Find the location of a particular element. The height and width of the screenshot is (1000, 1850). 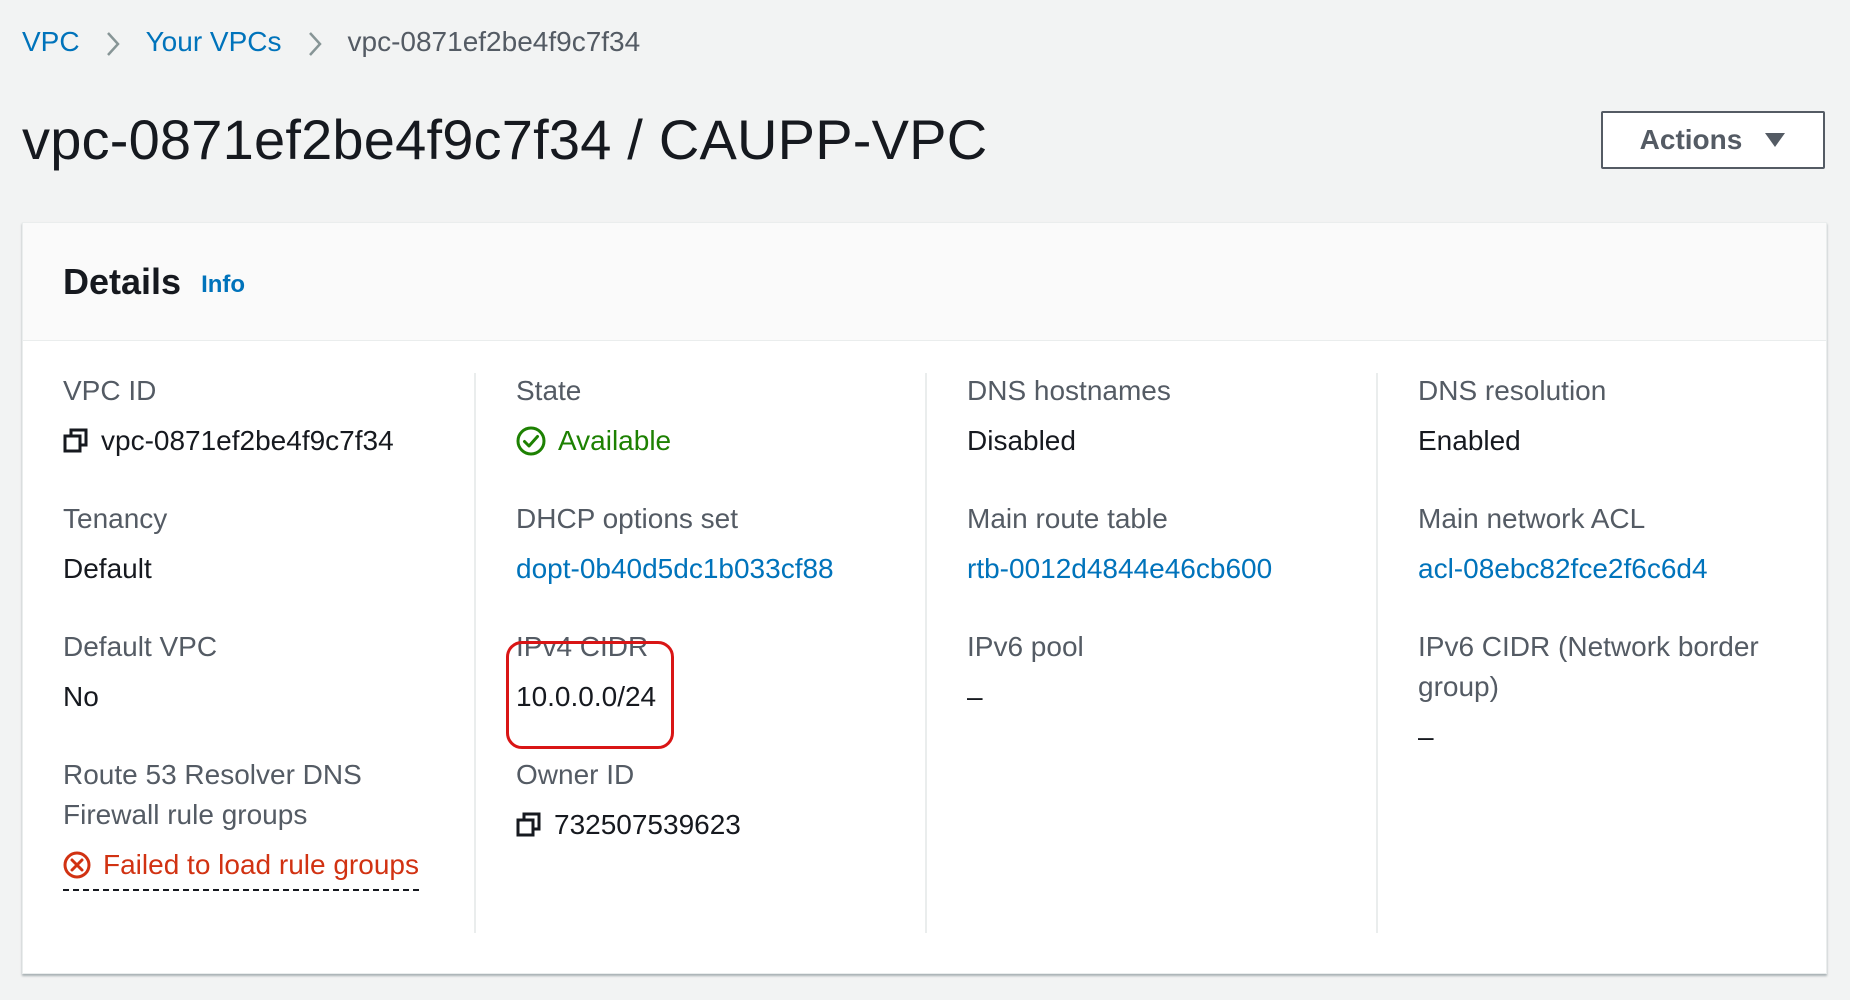

owner-id-label: Owner ID is located at coordinates (575, 774).